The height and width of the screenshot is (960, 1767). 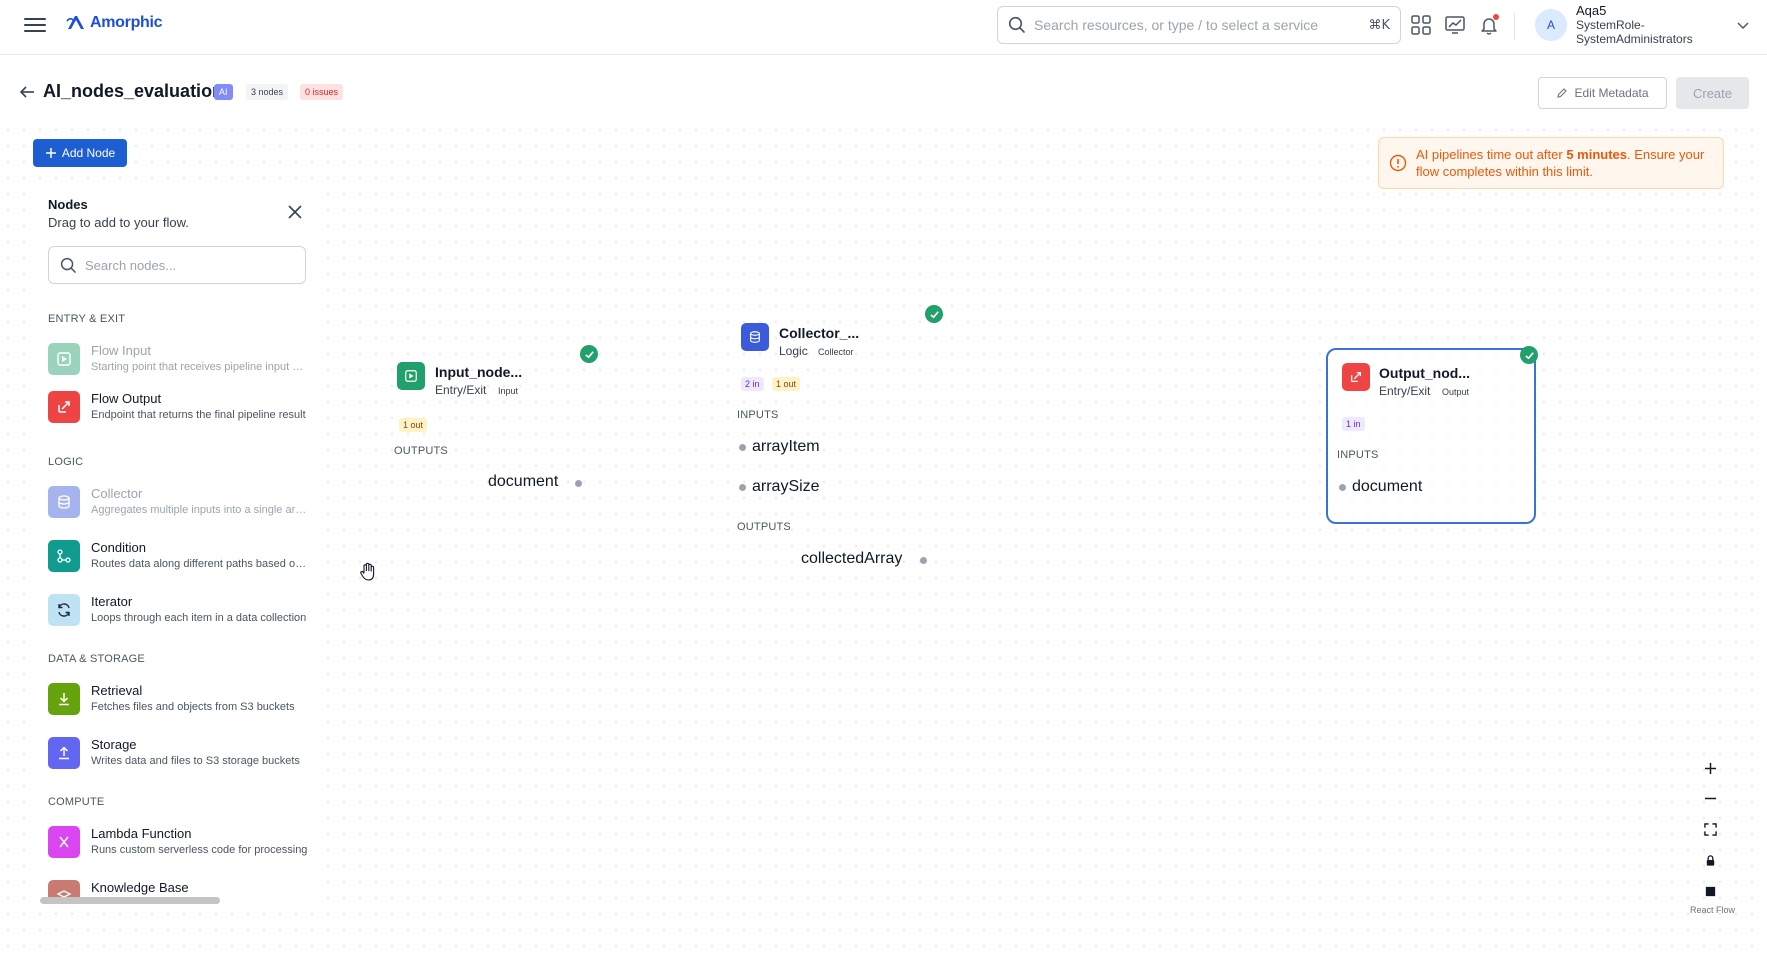 What do you see at coordinates (267, 92) in the screenshot?
I see `nodes-count-badge: 3 nodes` at bounding box center [267, 92].